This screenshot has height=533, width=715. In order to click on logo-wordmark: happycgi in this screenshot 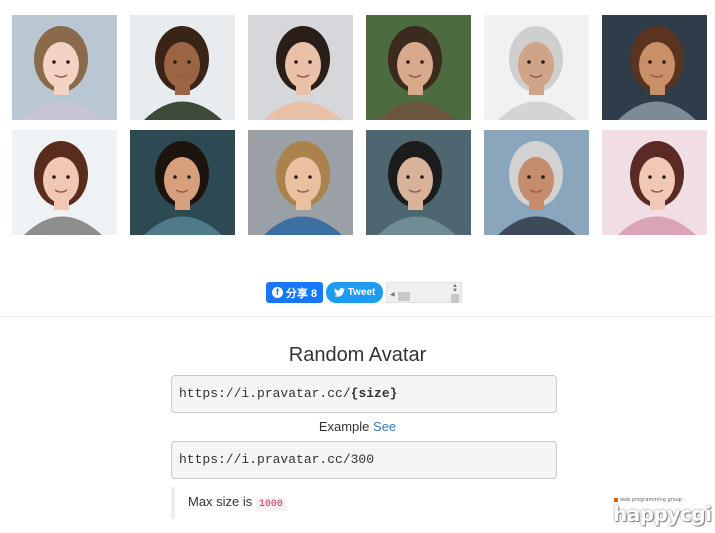, I will do `click(662, 514)`.